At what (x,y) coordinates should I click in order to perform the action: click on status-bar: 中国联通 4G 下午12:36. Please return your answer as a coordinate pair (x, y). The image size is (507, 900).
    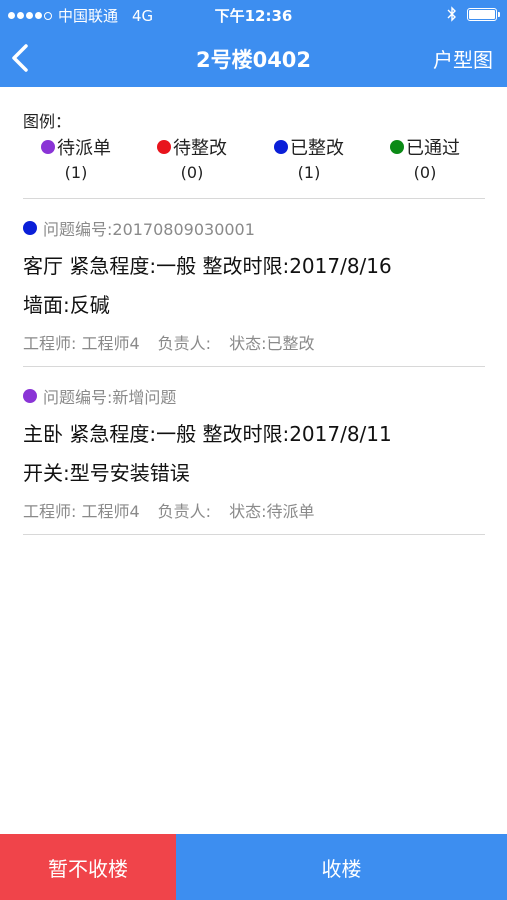
    Looking at the image, I should click on (253, 15).